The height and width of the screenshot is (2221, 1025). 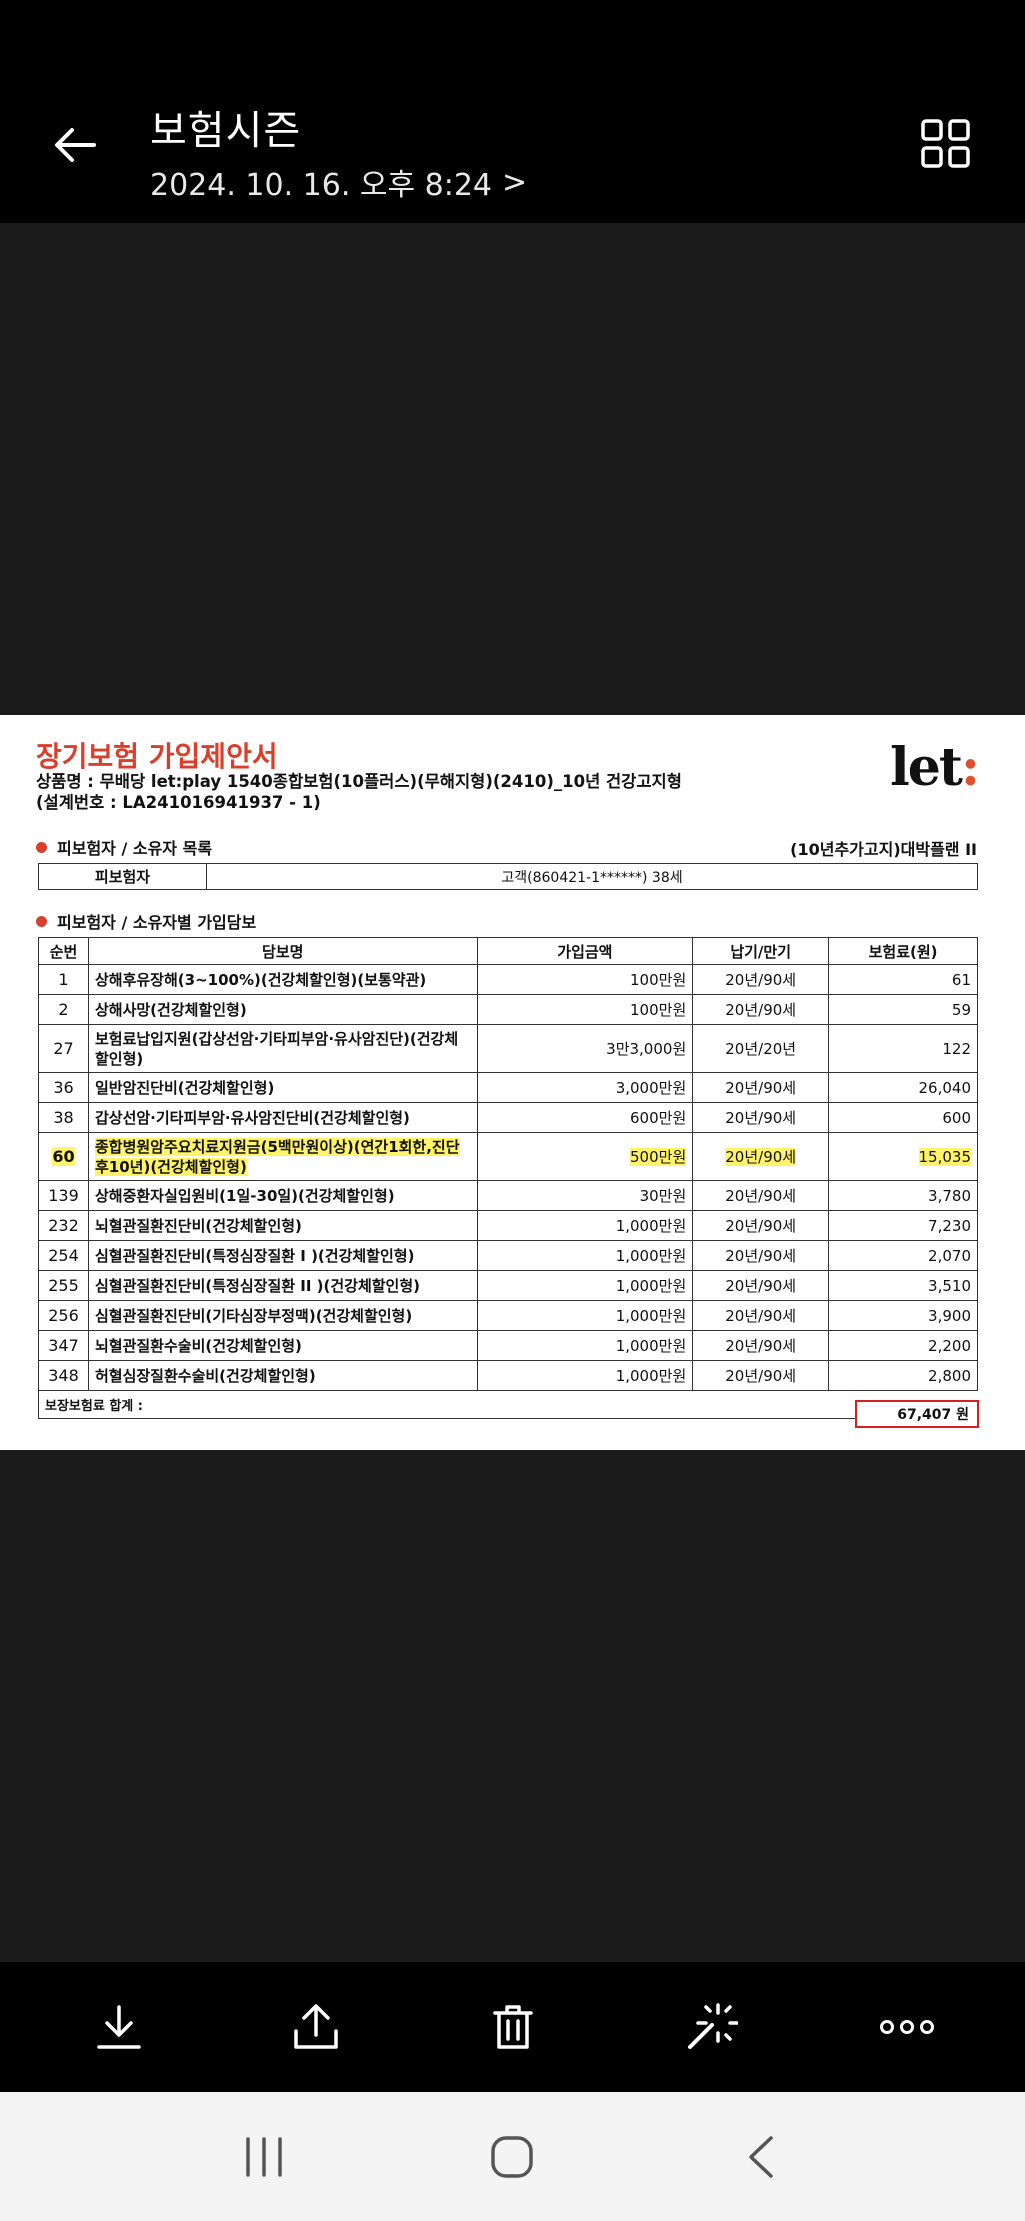 I want to click on magic-wand-icon, so click(x=712, y=2026).